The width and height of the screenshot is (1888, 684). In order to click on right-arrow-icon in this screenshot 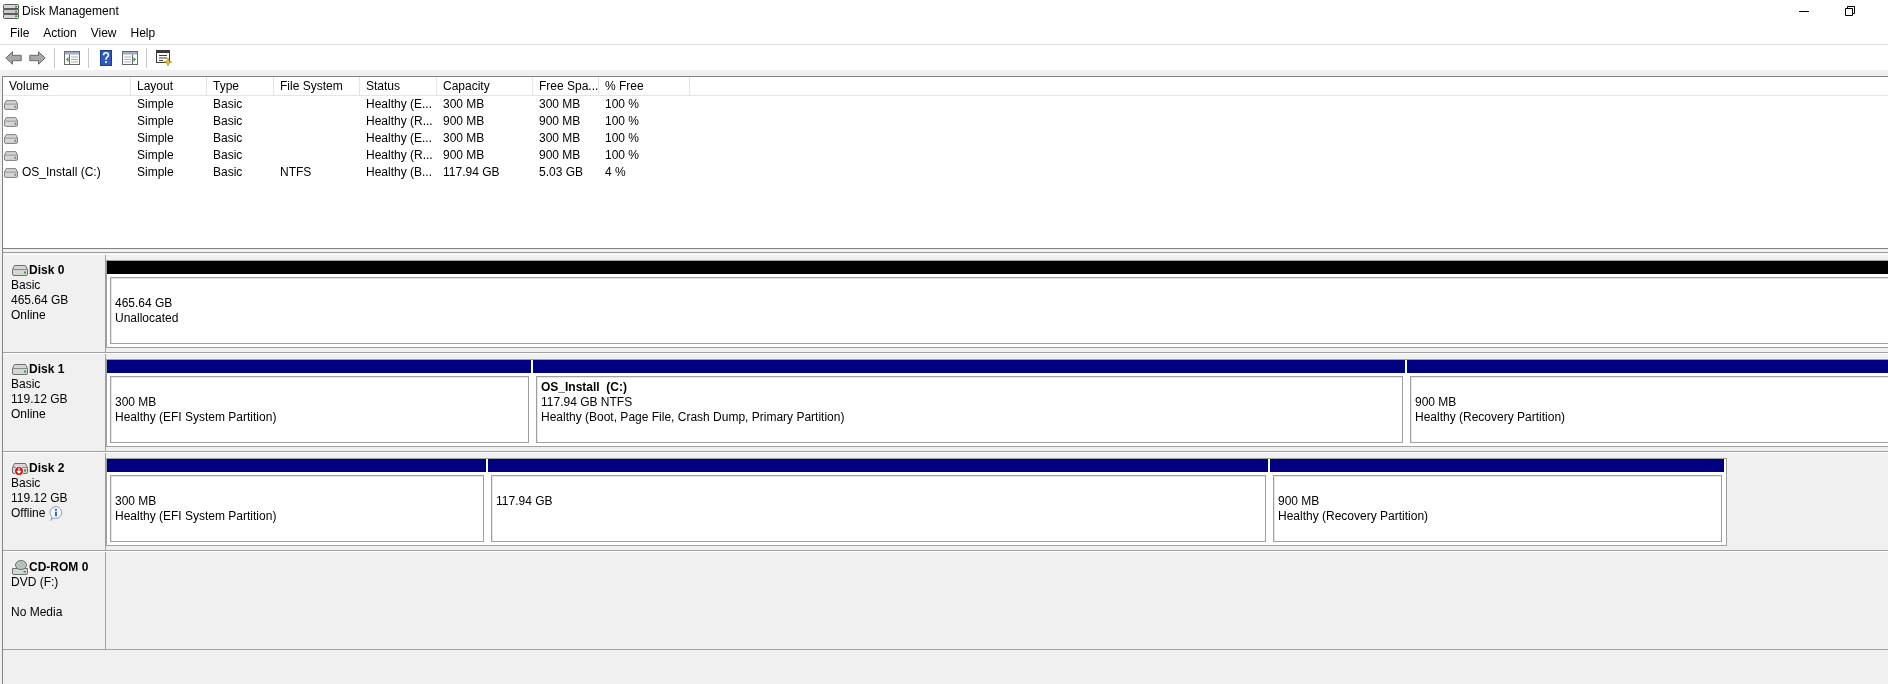, I will do `click(37, 57)`.